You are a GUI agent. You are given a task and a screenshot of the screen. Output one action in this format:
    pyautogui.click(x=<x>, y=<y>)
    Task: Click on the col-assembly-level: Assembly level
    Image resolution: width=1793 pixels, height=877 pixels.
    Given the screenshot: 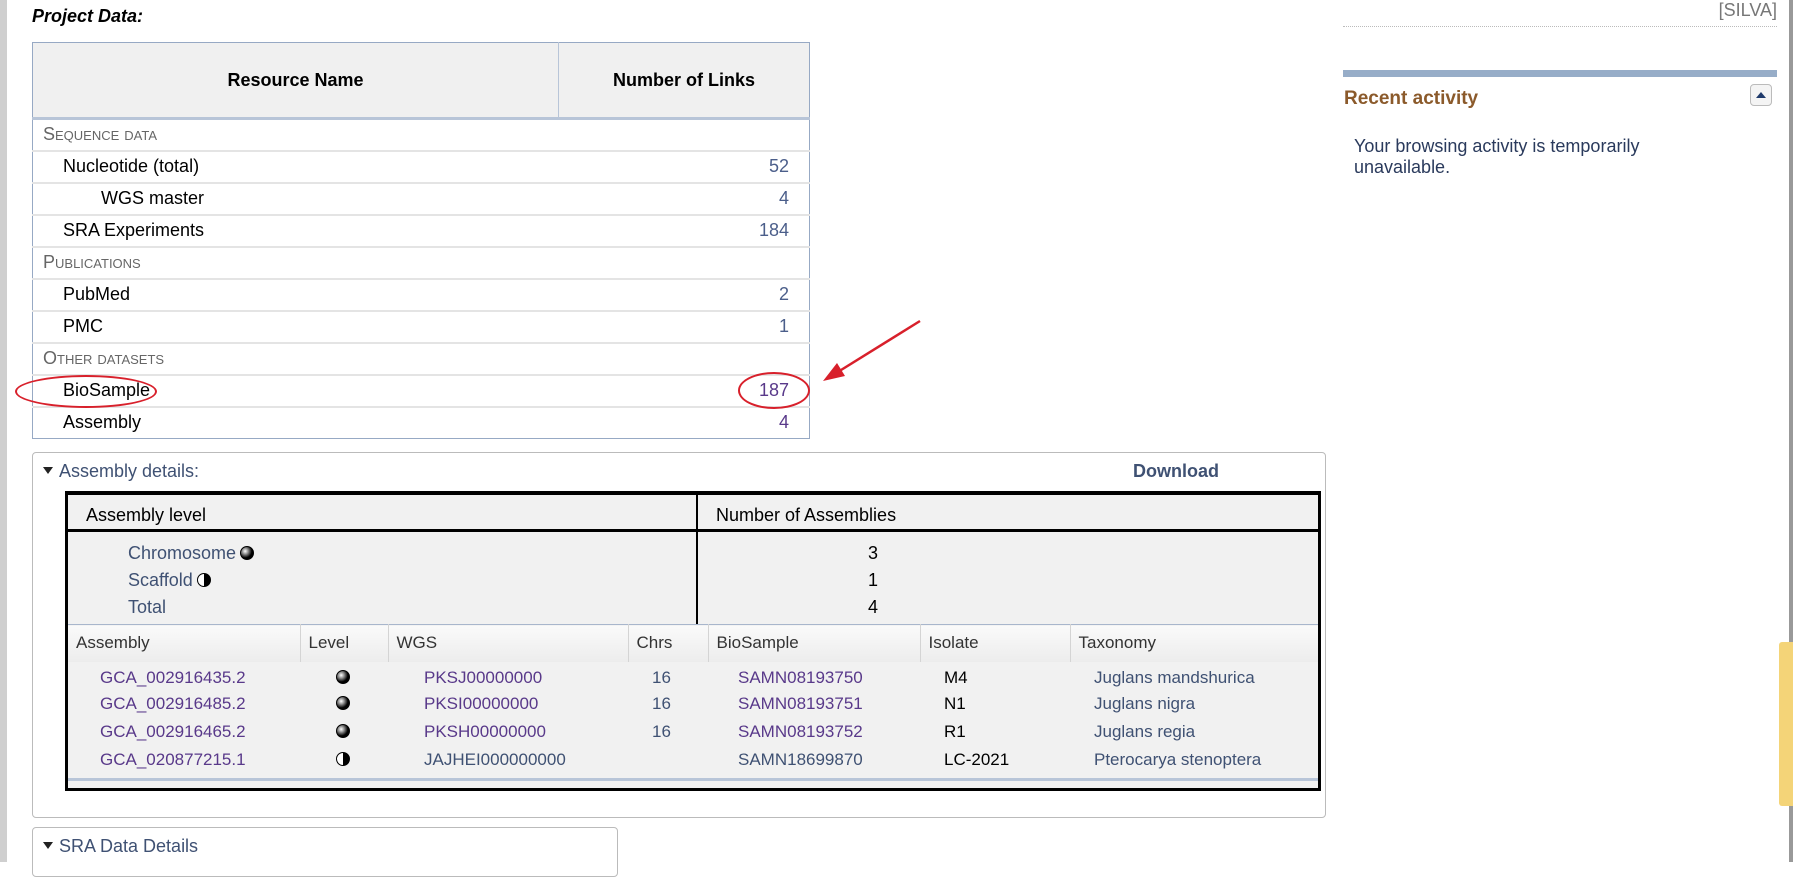 What is the action you would take?
    pyautogui.click(x=383, y=512)
    